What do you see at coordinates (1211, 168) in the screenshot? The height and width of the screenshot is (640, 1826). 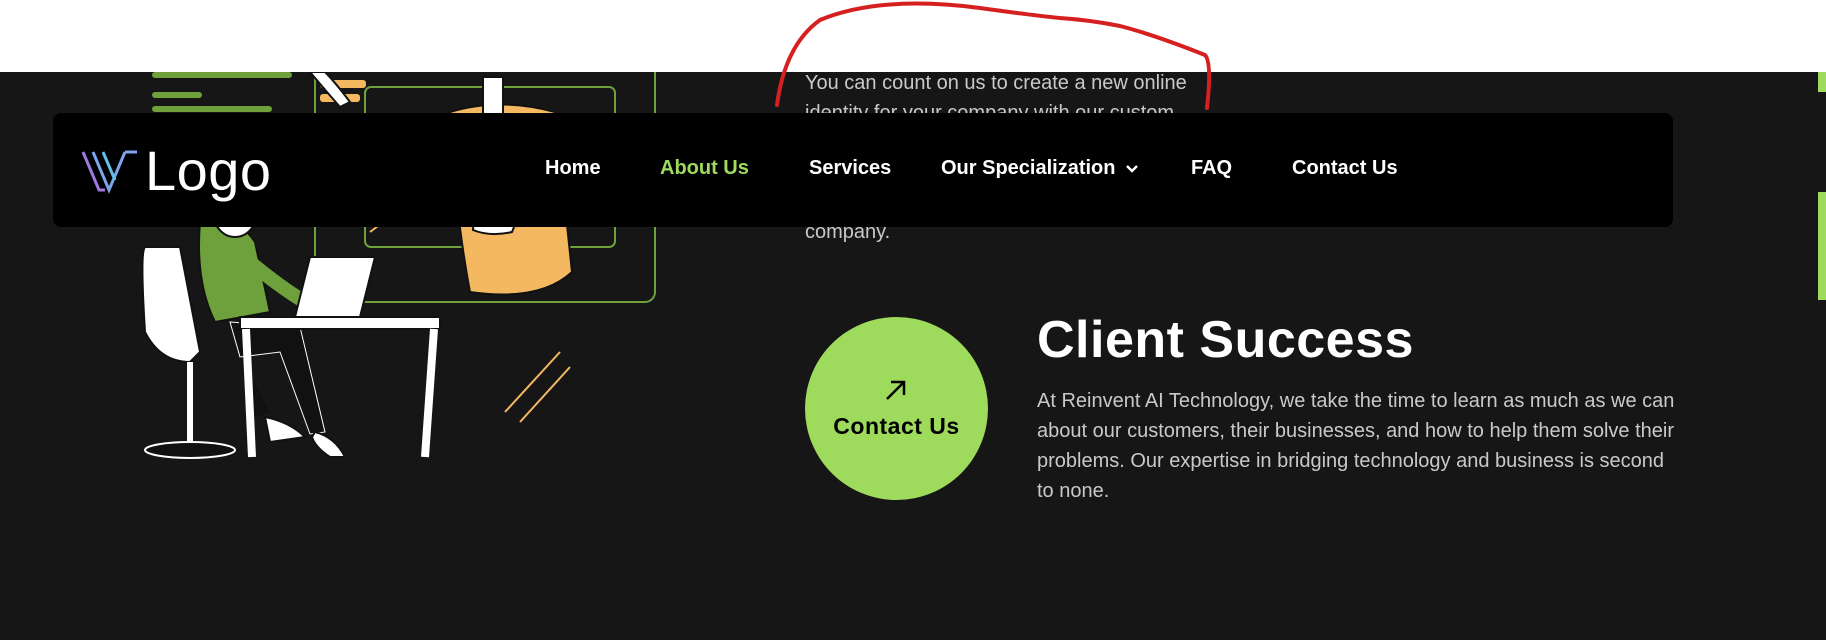 I see `nav-faq: FAQ` at bounding box center [1211, 168].